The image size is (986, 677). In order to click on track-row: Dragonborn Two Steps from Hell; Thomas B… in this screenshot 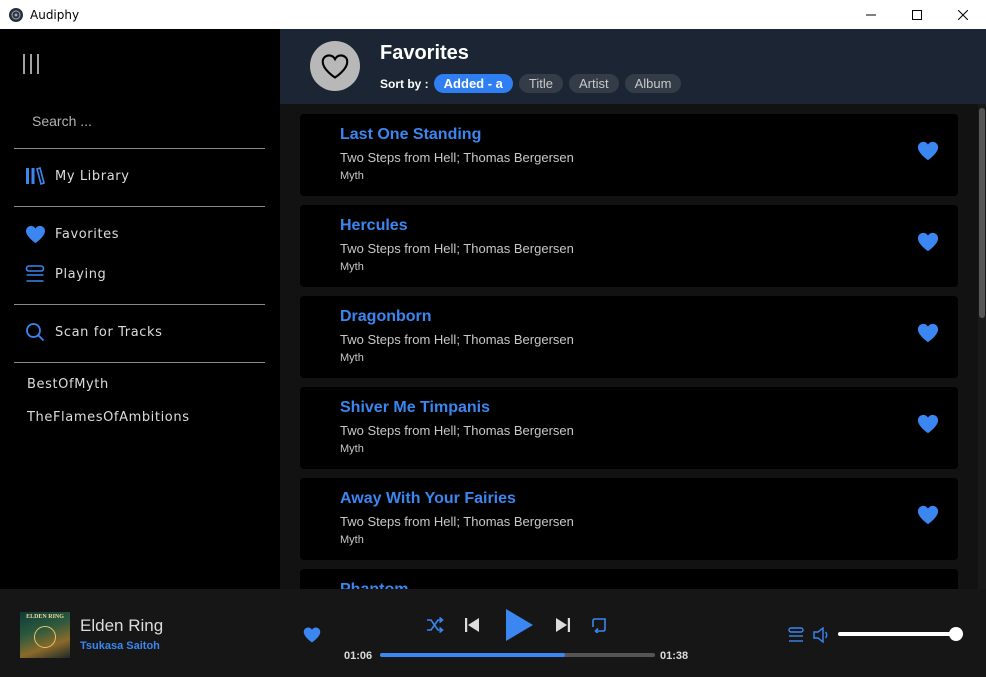, I will do `click(629, 337)`.